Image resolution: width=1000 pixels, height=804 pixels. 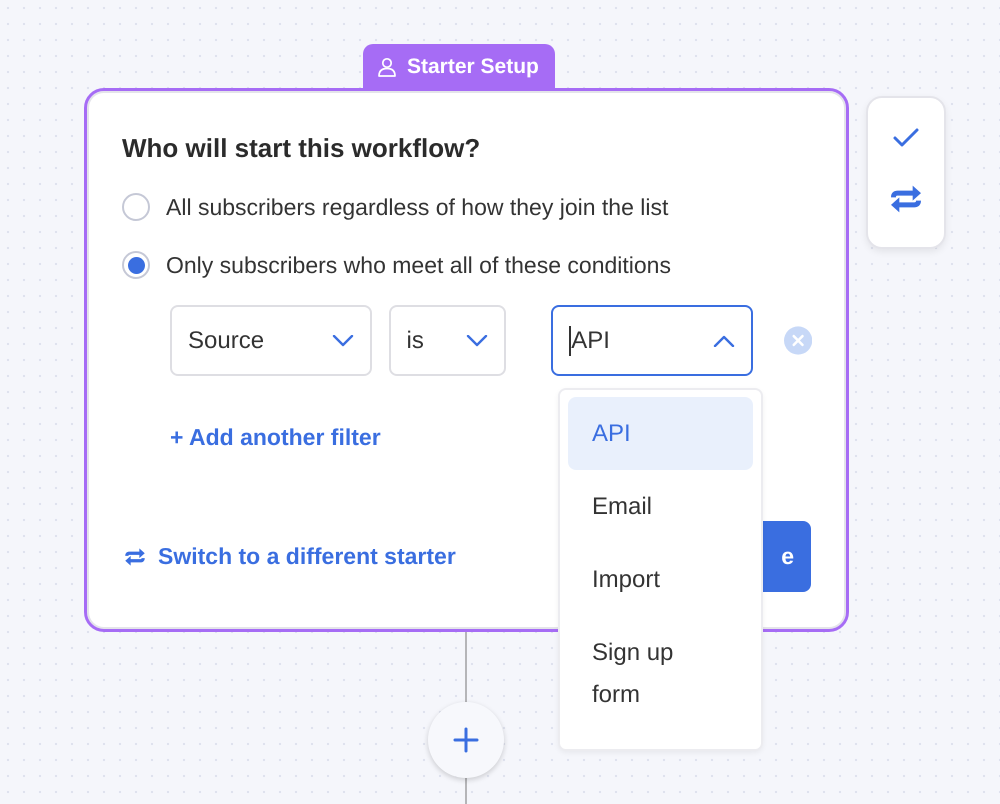 I want to click on switch-starter-link: Switch to a different starter, so click(x=289, y=556).